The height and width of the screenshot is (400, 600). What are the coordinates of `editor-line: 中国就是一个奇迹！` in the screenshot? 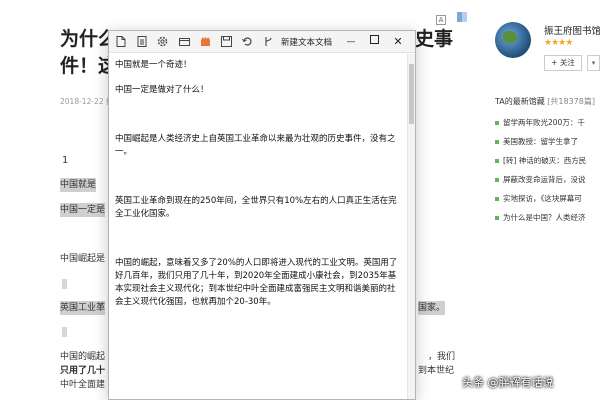 It's located at (153, 65).